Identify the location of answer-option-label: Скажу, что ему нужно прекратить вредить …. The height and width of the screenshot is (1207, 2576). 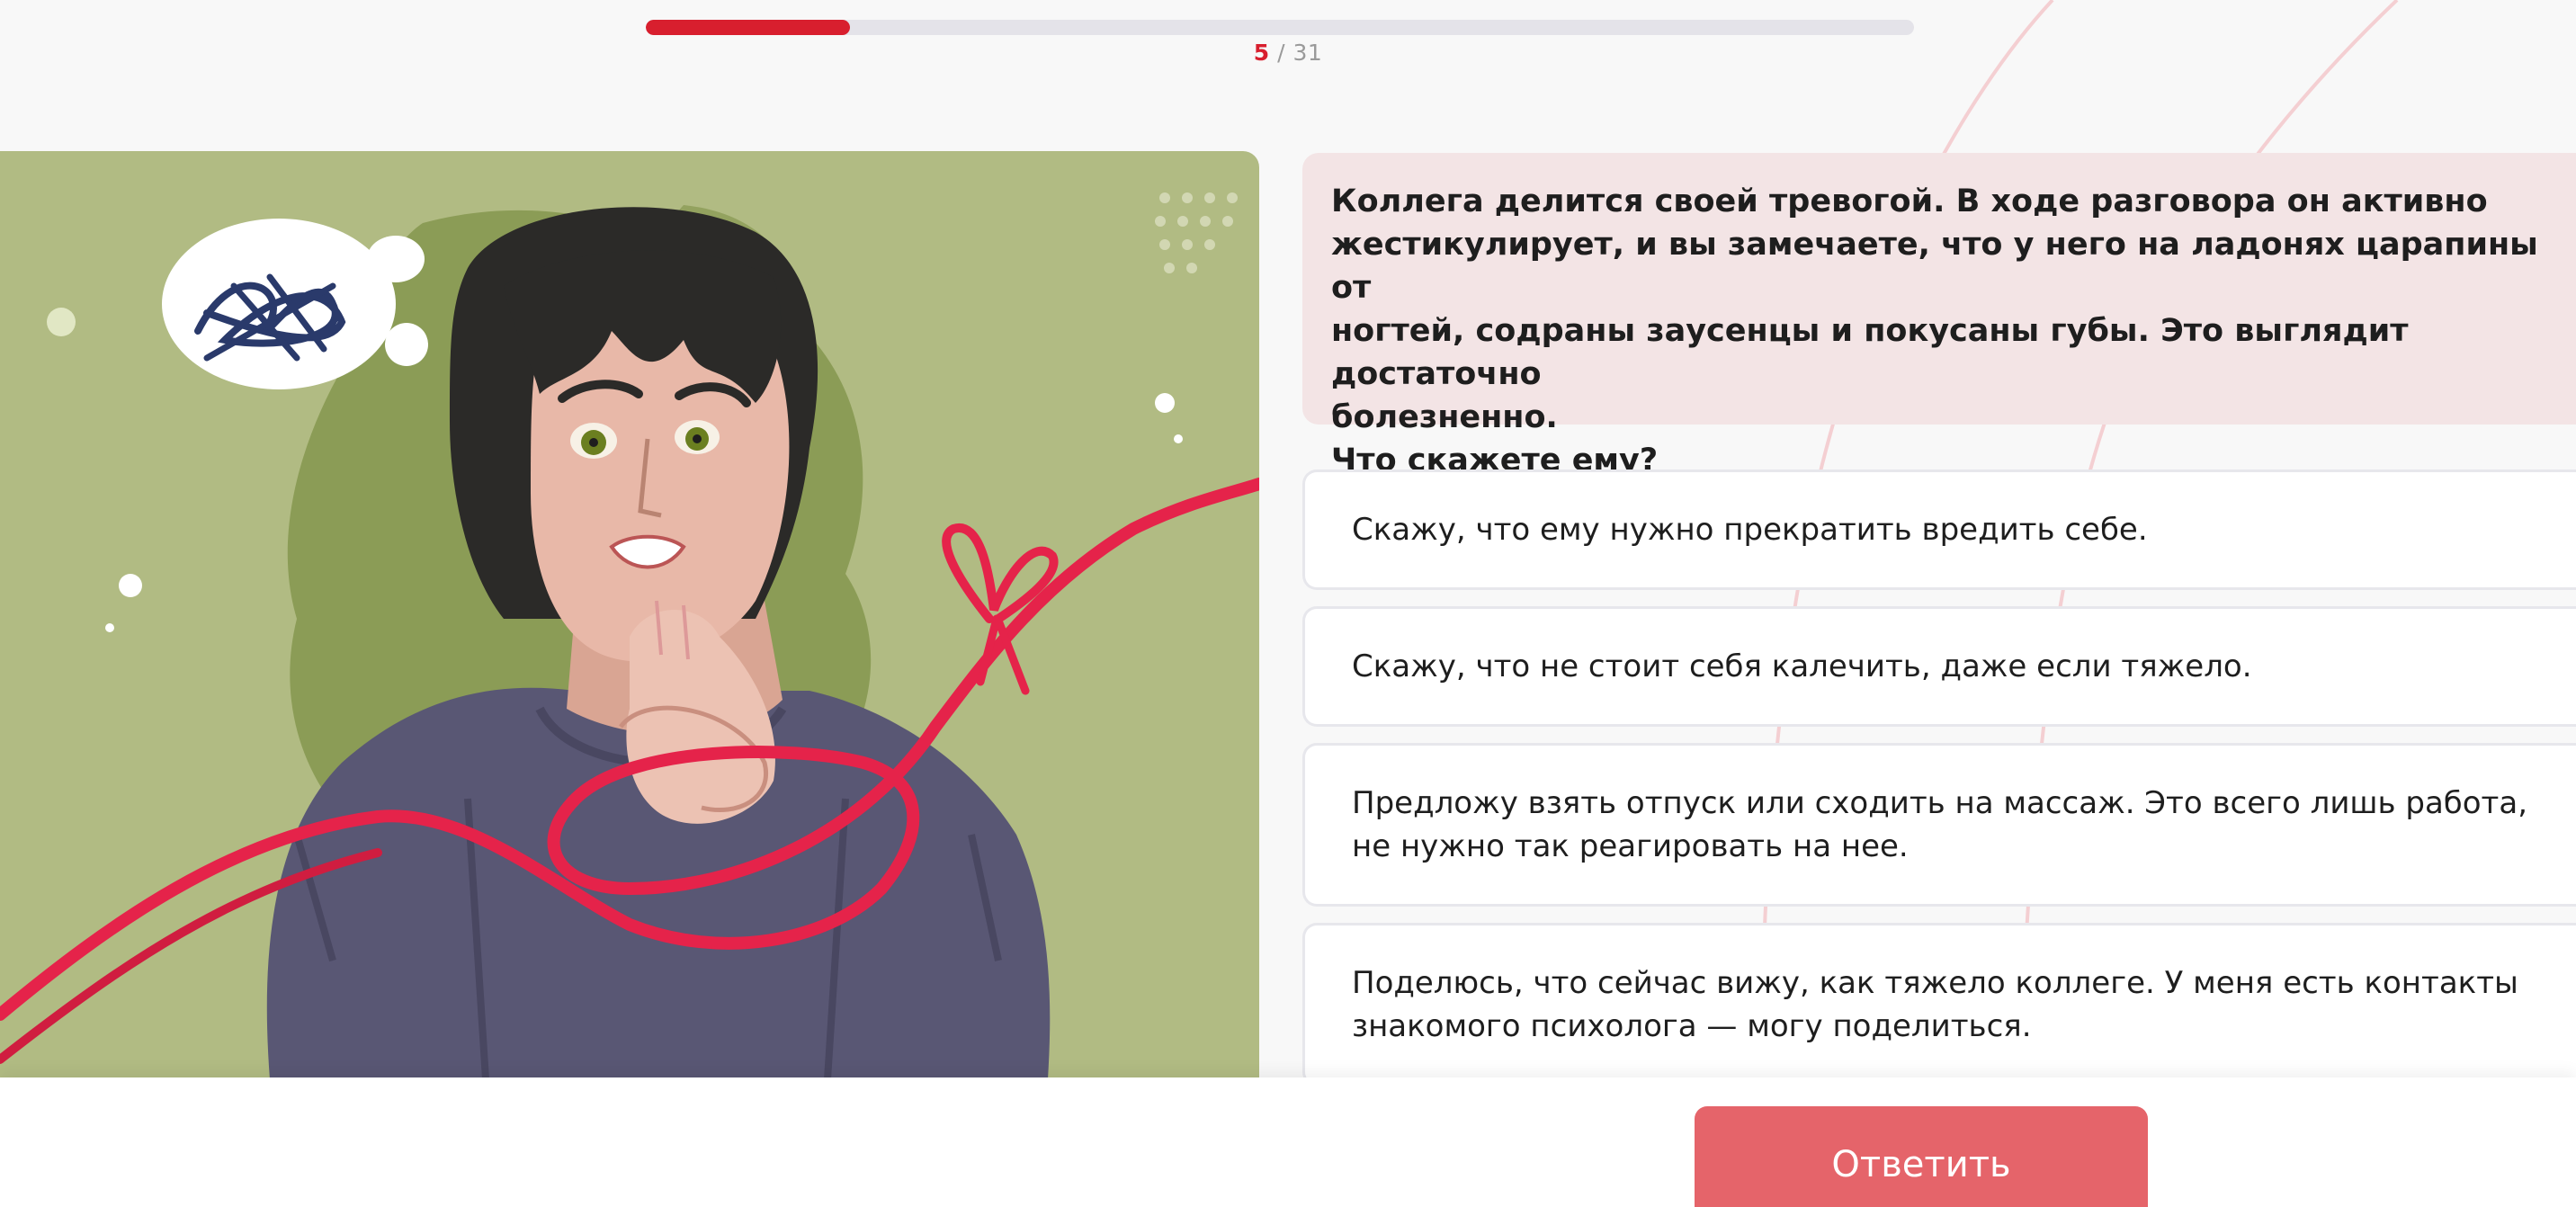
(1750, 530).